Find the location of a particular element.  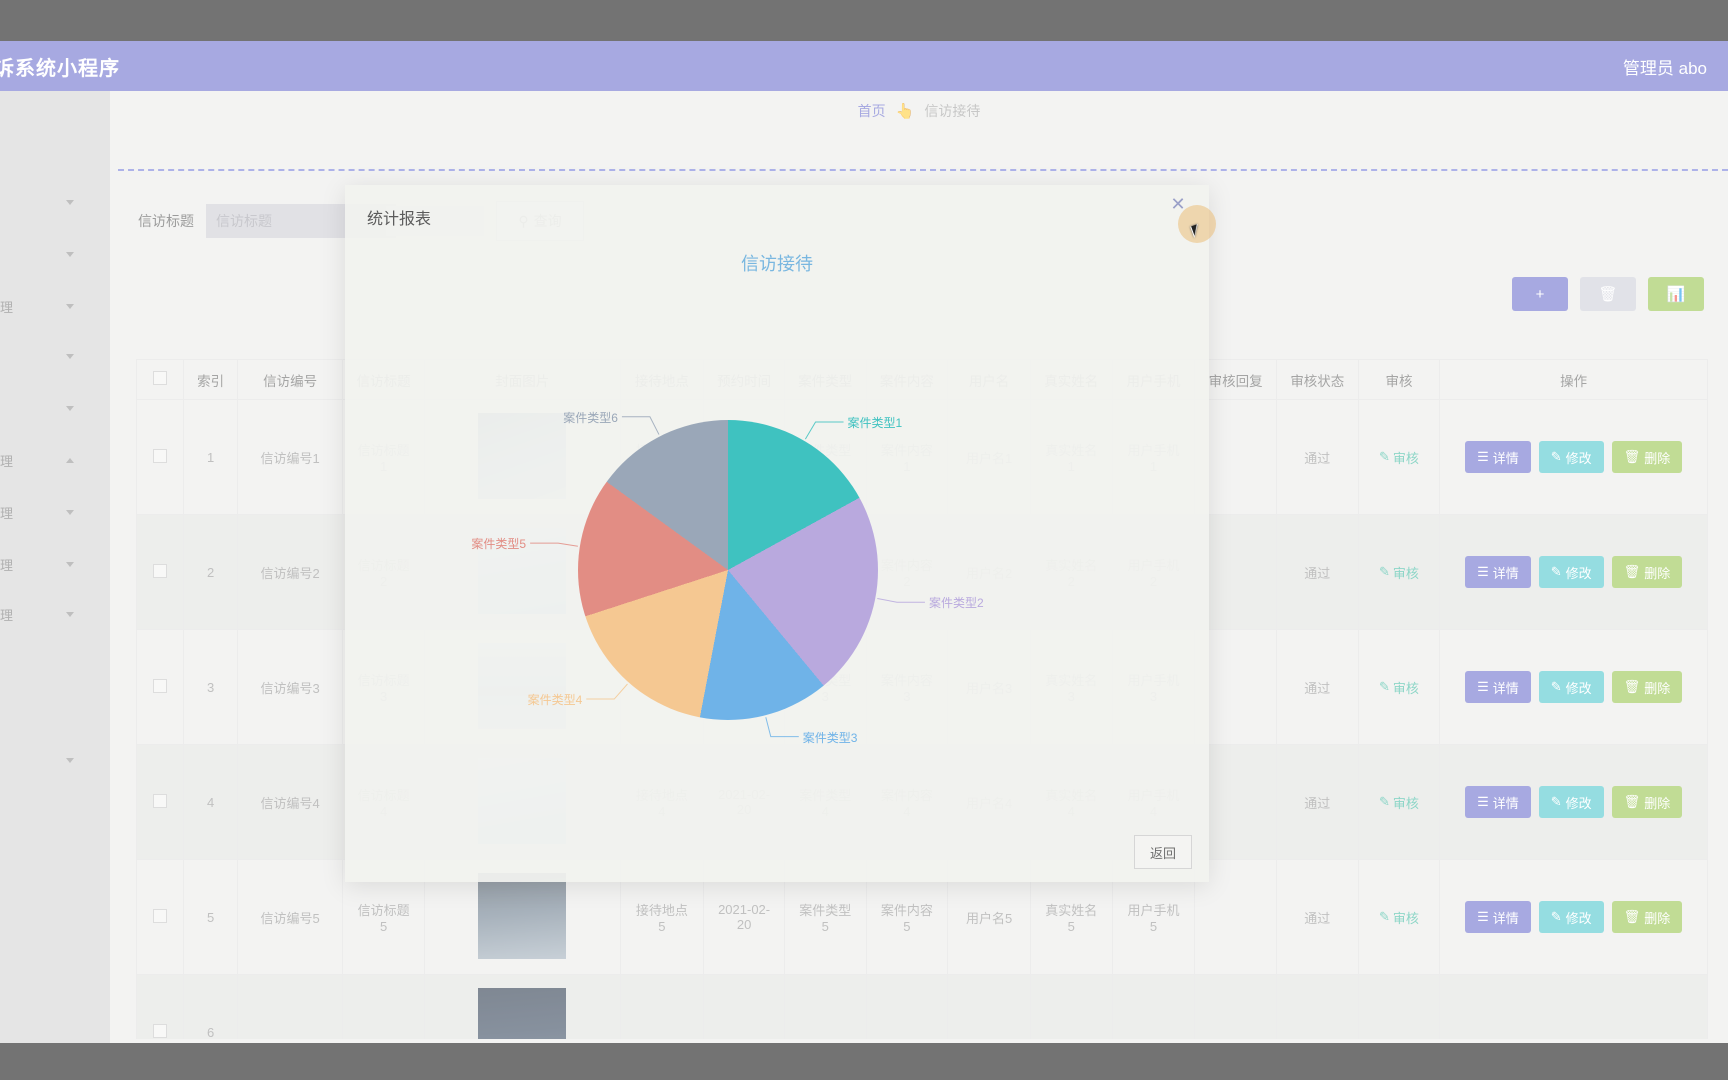

cell-number: 信访编号1 is located at coordinates (290, 457).